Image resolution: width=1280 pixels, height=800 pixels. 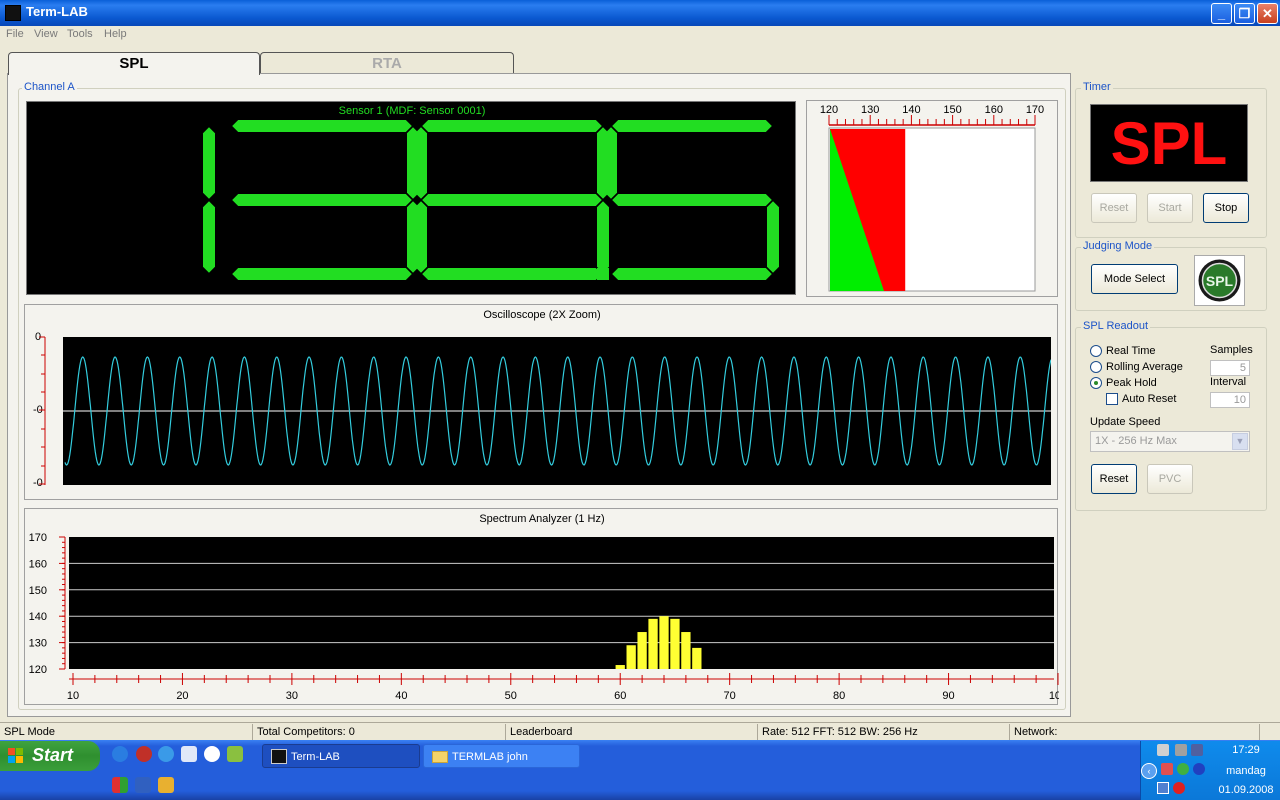 I want to click on spectrum-x-tick-label: 60, so click(x=620, y=696).